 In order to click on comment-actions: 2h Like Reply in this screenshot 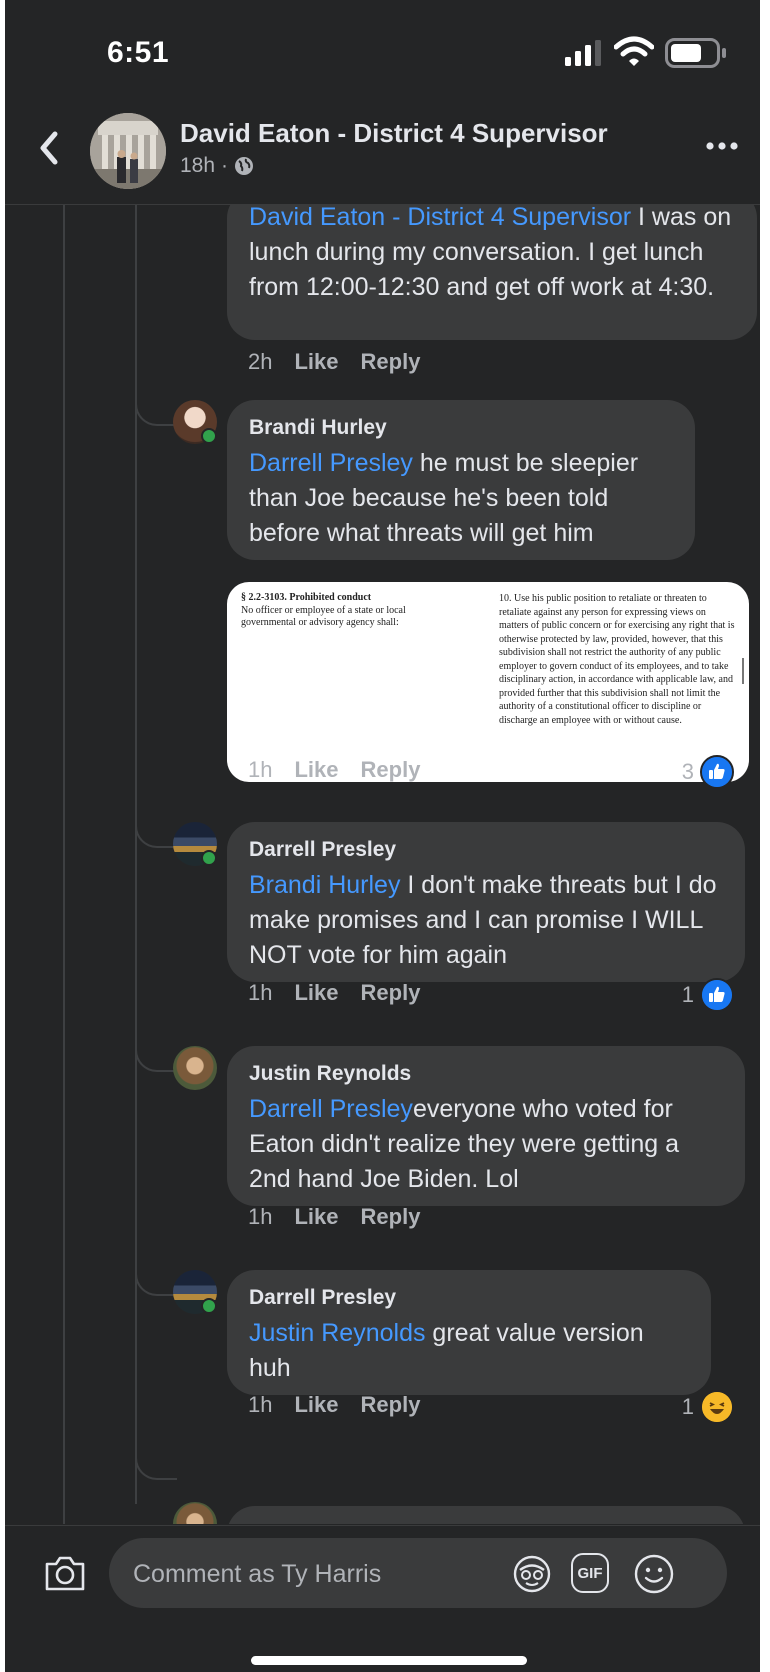, I will do `click(334, 362)`.